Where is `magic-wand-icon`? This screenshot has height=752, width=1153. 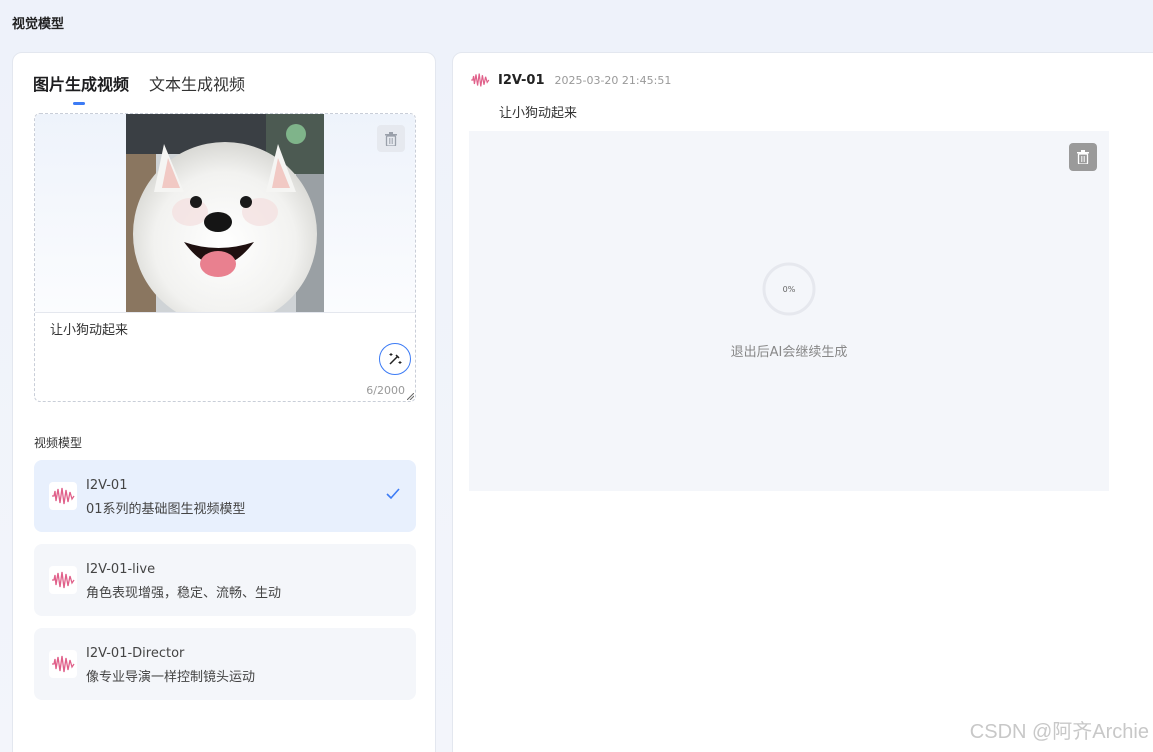
magic-wand-icon is located at coordinates (395, 359).